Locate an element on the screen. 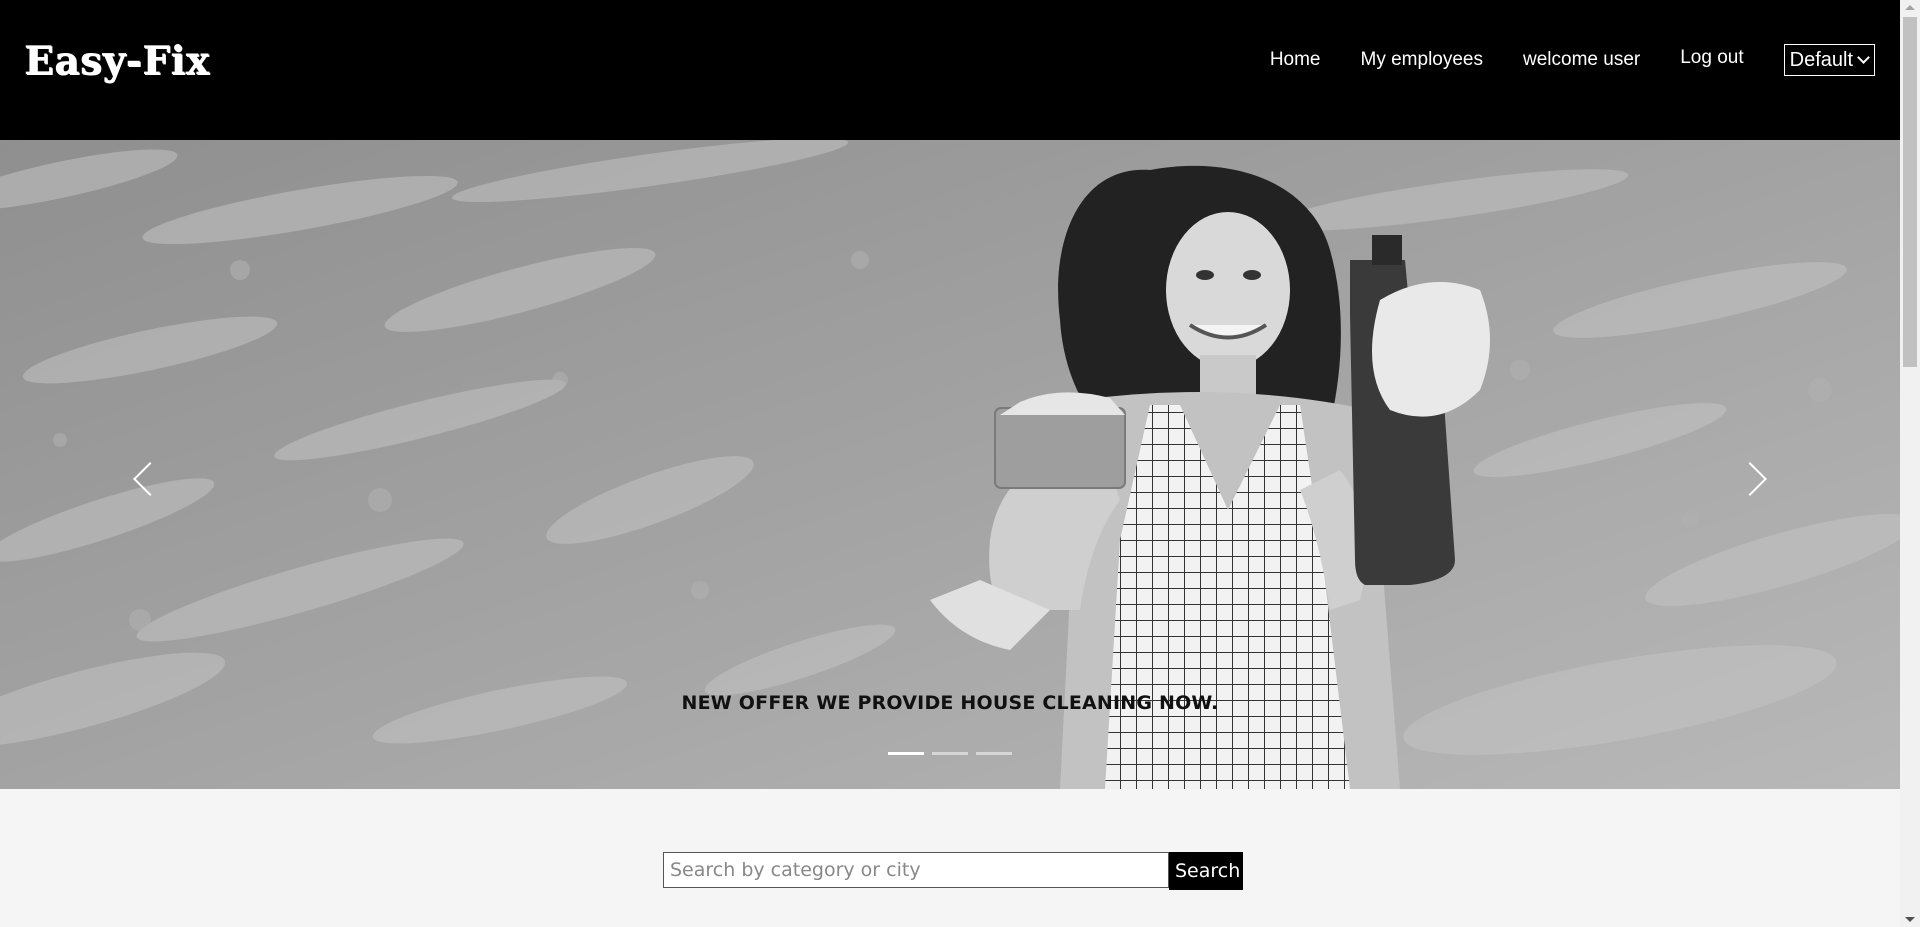 This screenshot has height=927, width=1920. search-input is located at coordinates (916, 870).